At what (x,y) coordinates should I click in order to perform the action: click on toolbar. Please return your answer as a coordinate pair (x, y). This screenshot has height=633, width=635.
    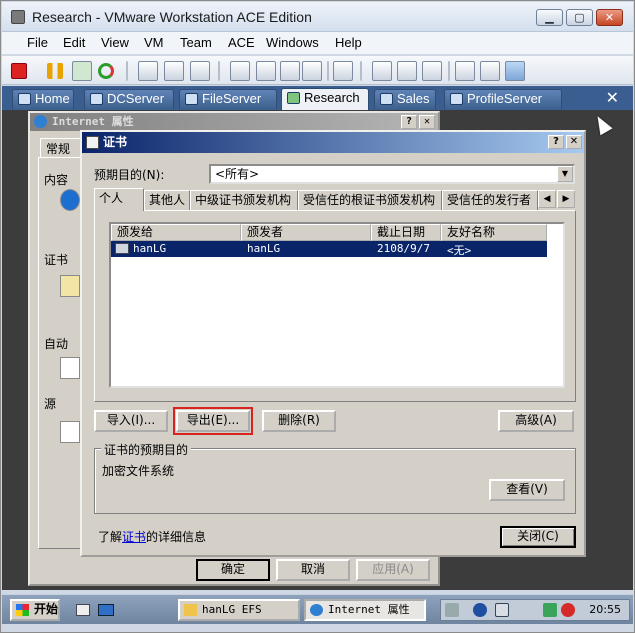
    Looking at the image, I should click on (317, 70).